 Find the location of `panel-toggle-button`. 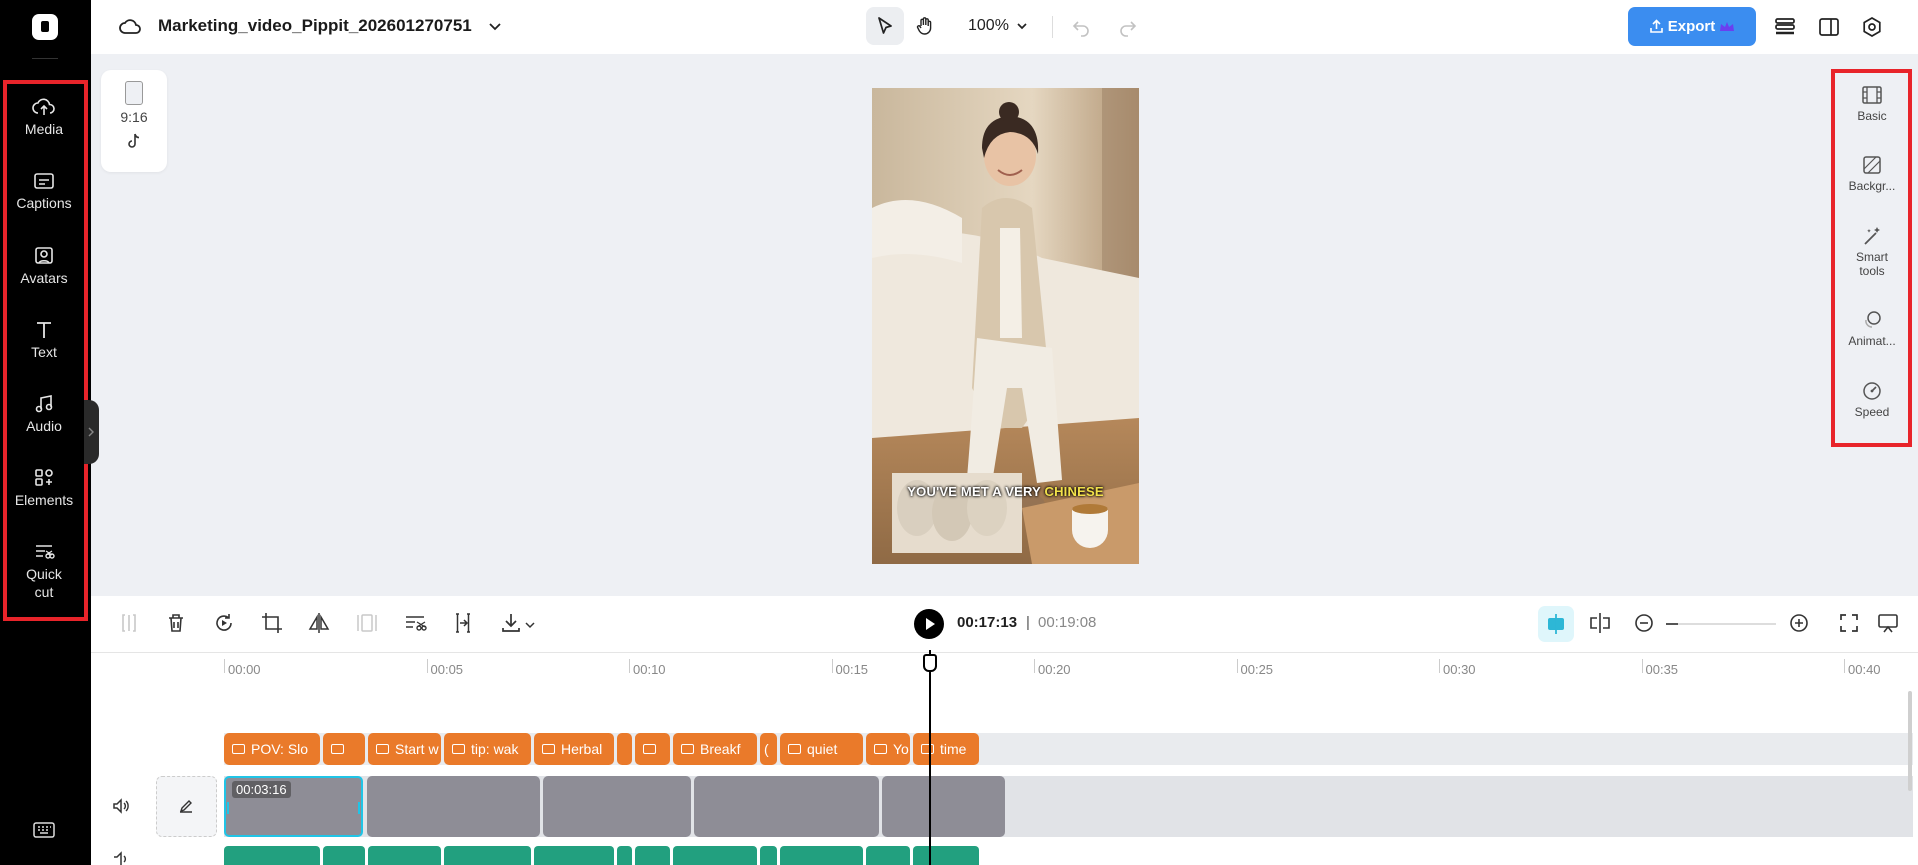

panel-toggle-button is located at coordinates (1829, 27).